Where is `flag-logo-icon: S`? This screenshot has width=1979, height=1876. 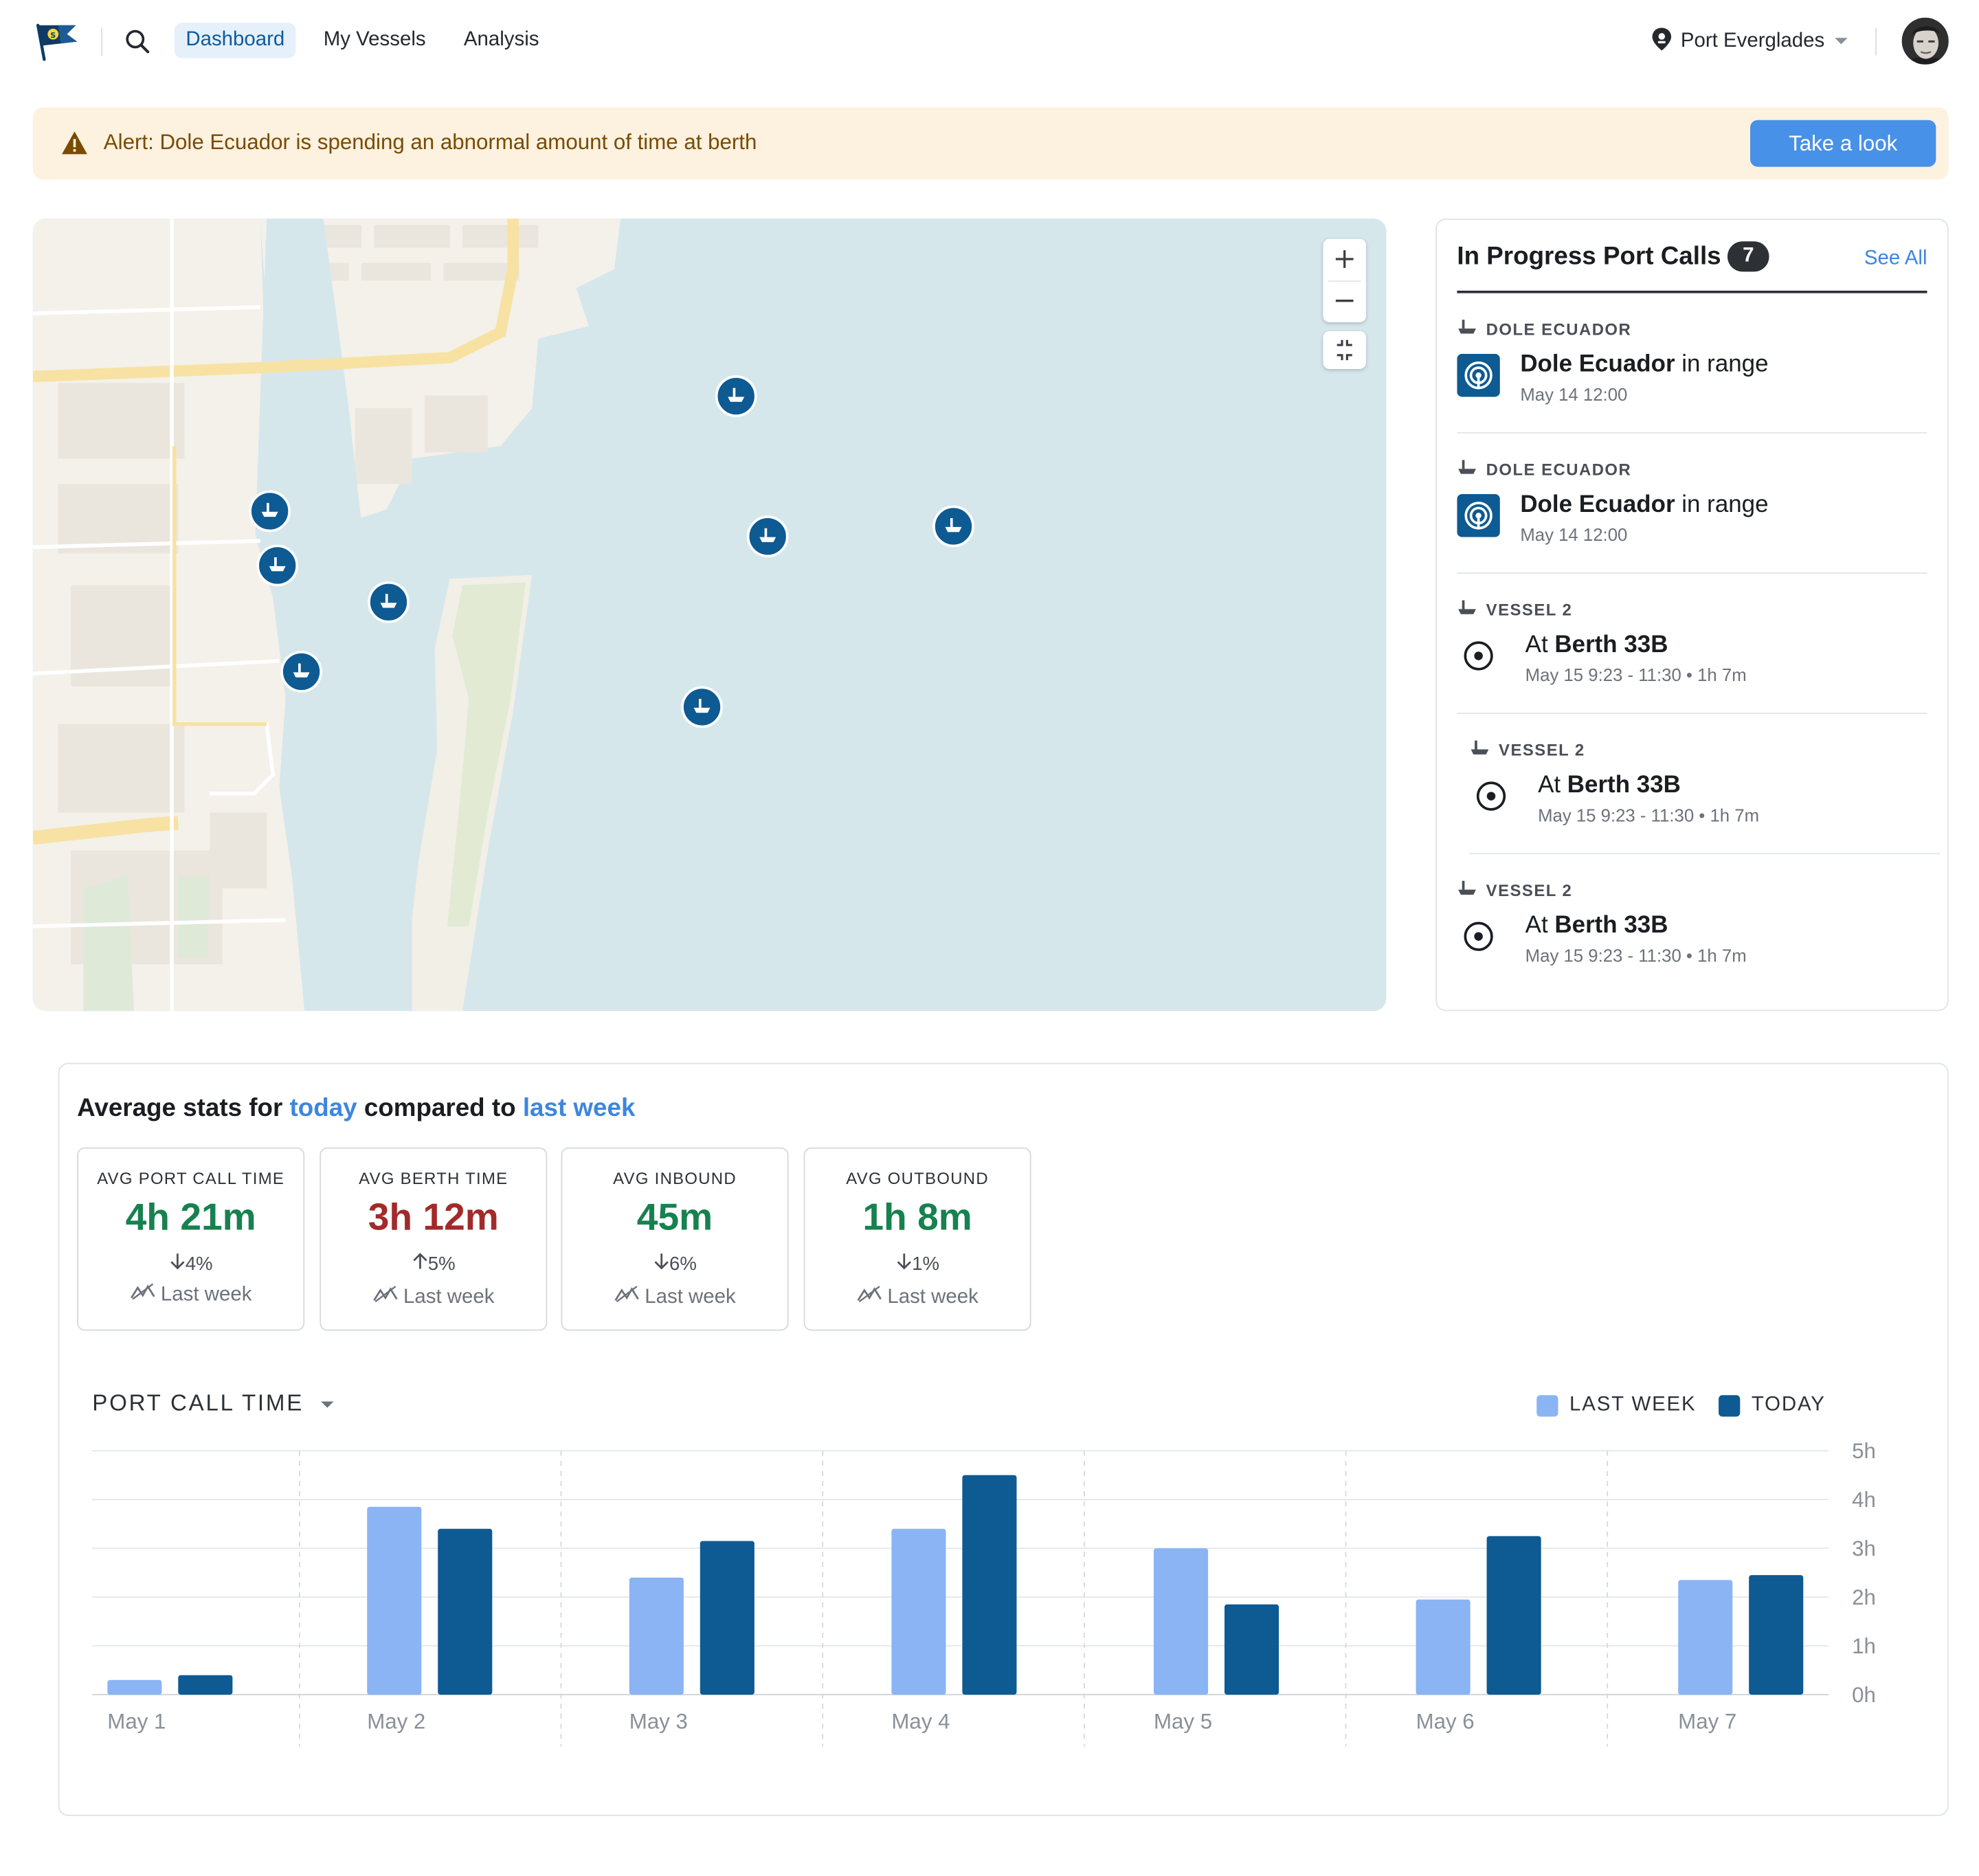
flag-logo-icon: S is located at coordinates (57, 41).